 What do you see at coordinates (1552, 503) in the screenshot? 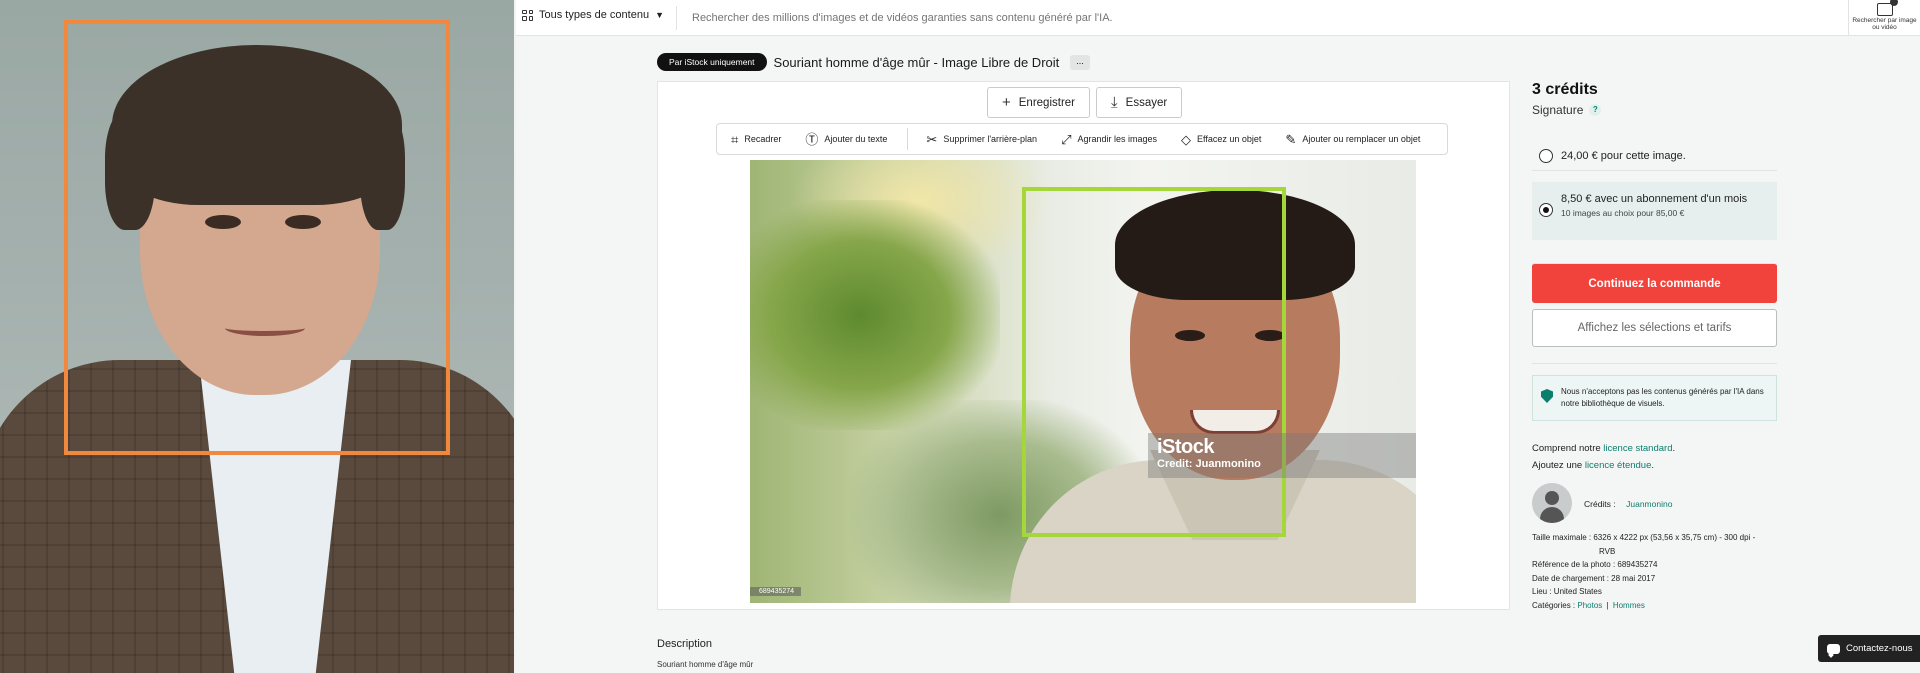
I see `avatar` at bounding box center [1552, 503].